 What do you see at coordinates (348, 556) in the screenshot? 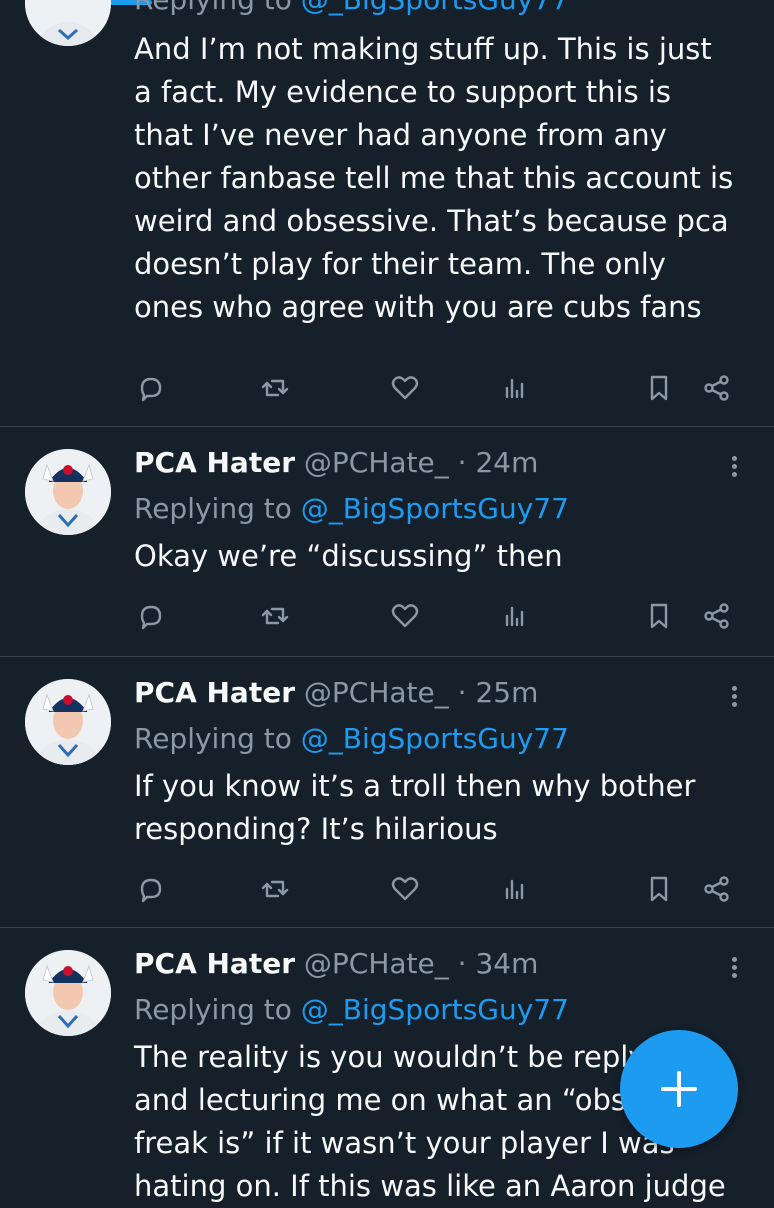
I see `tweet-text: Okay we’re “discussing” then` at bounding box center [348, 556].